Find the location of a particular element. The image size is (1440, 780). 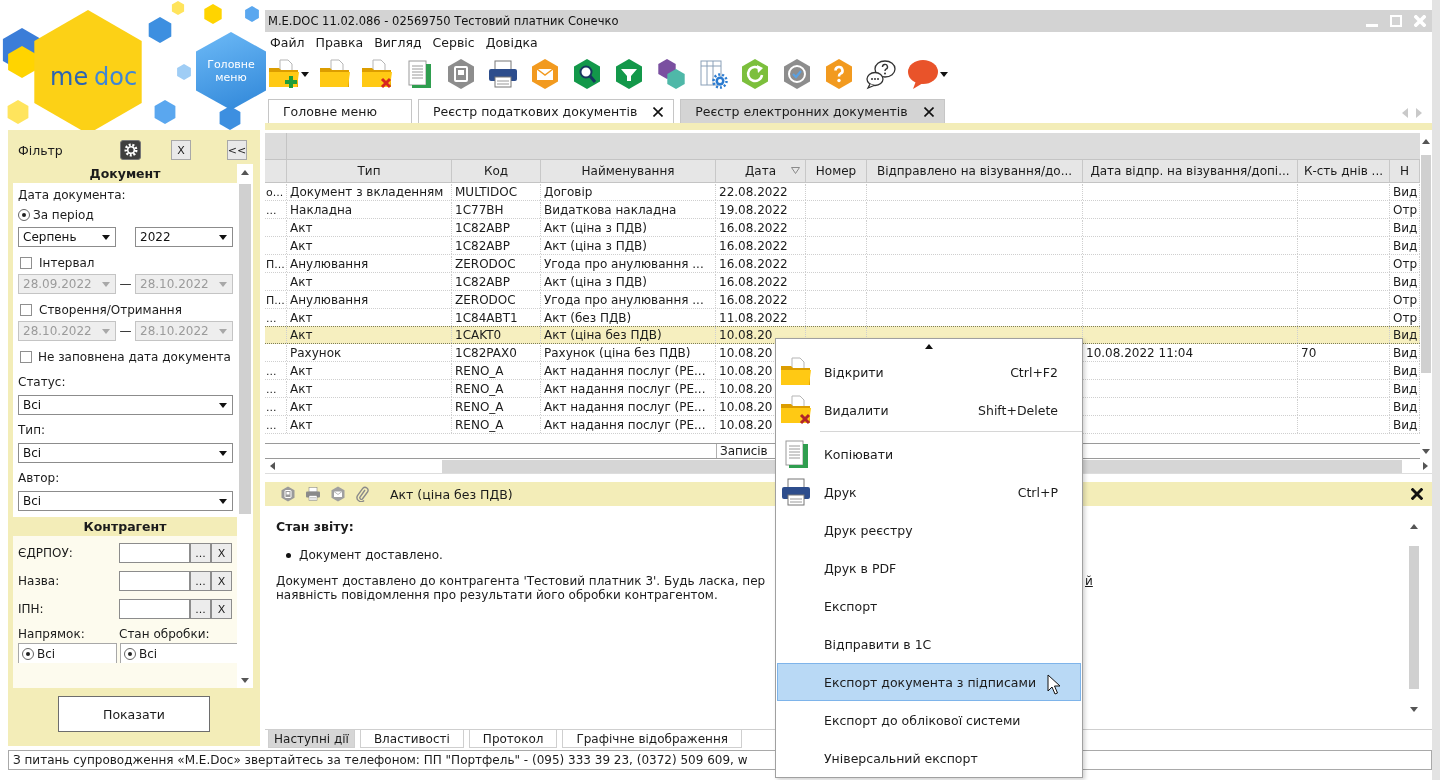

column-header: Дата is located at coordinates (761, 171).